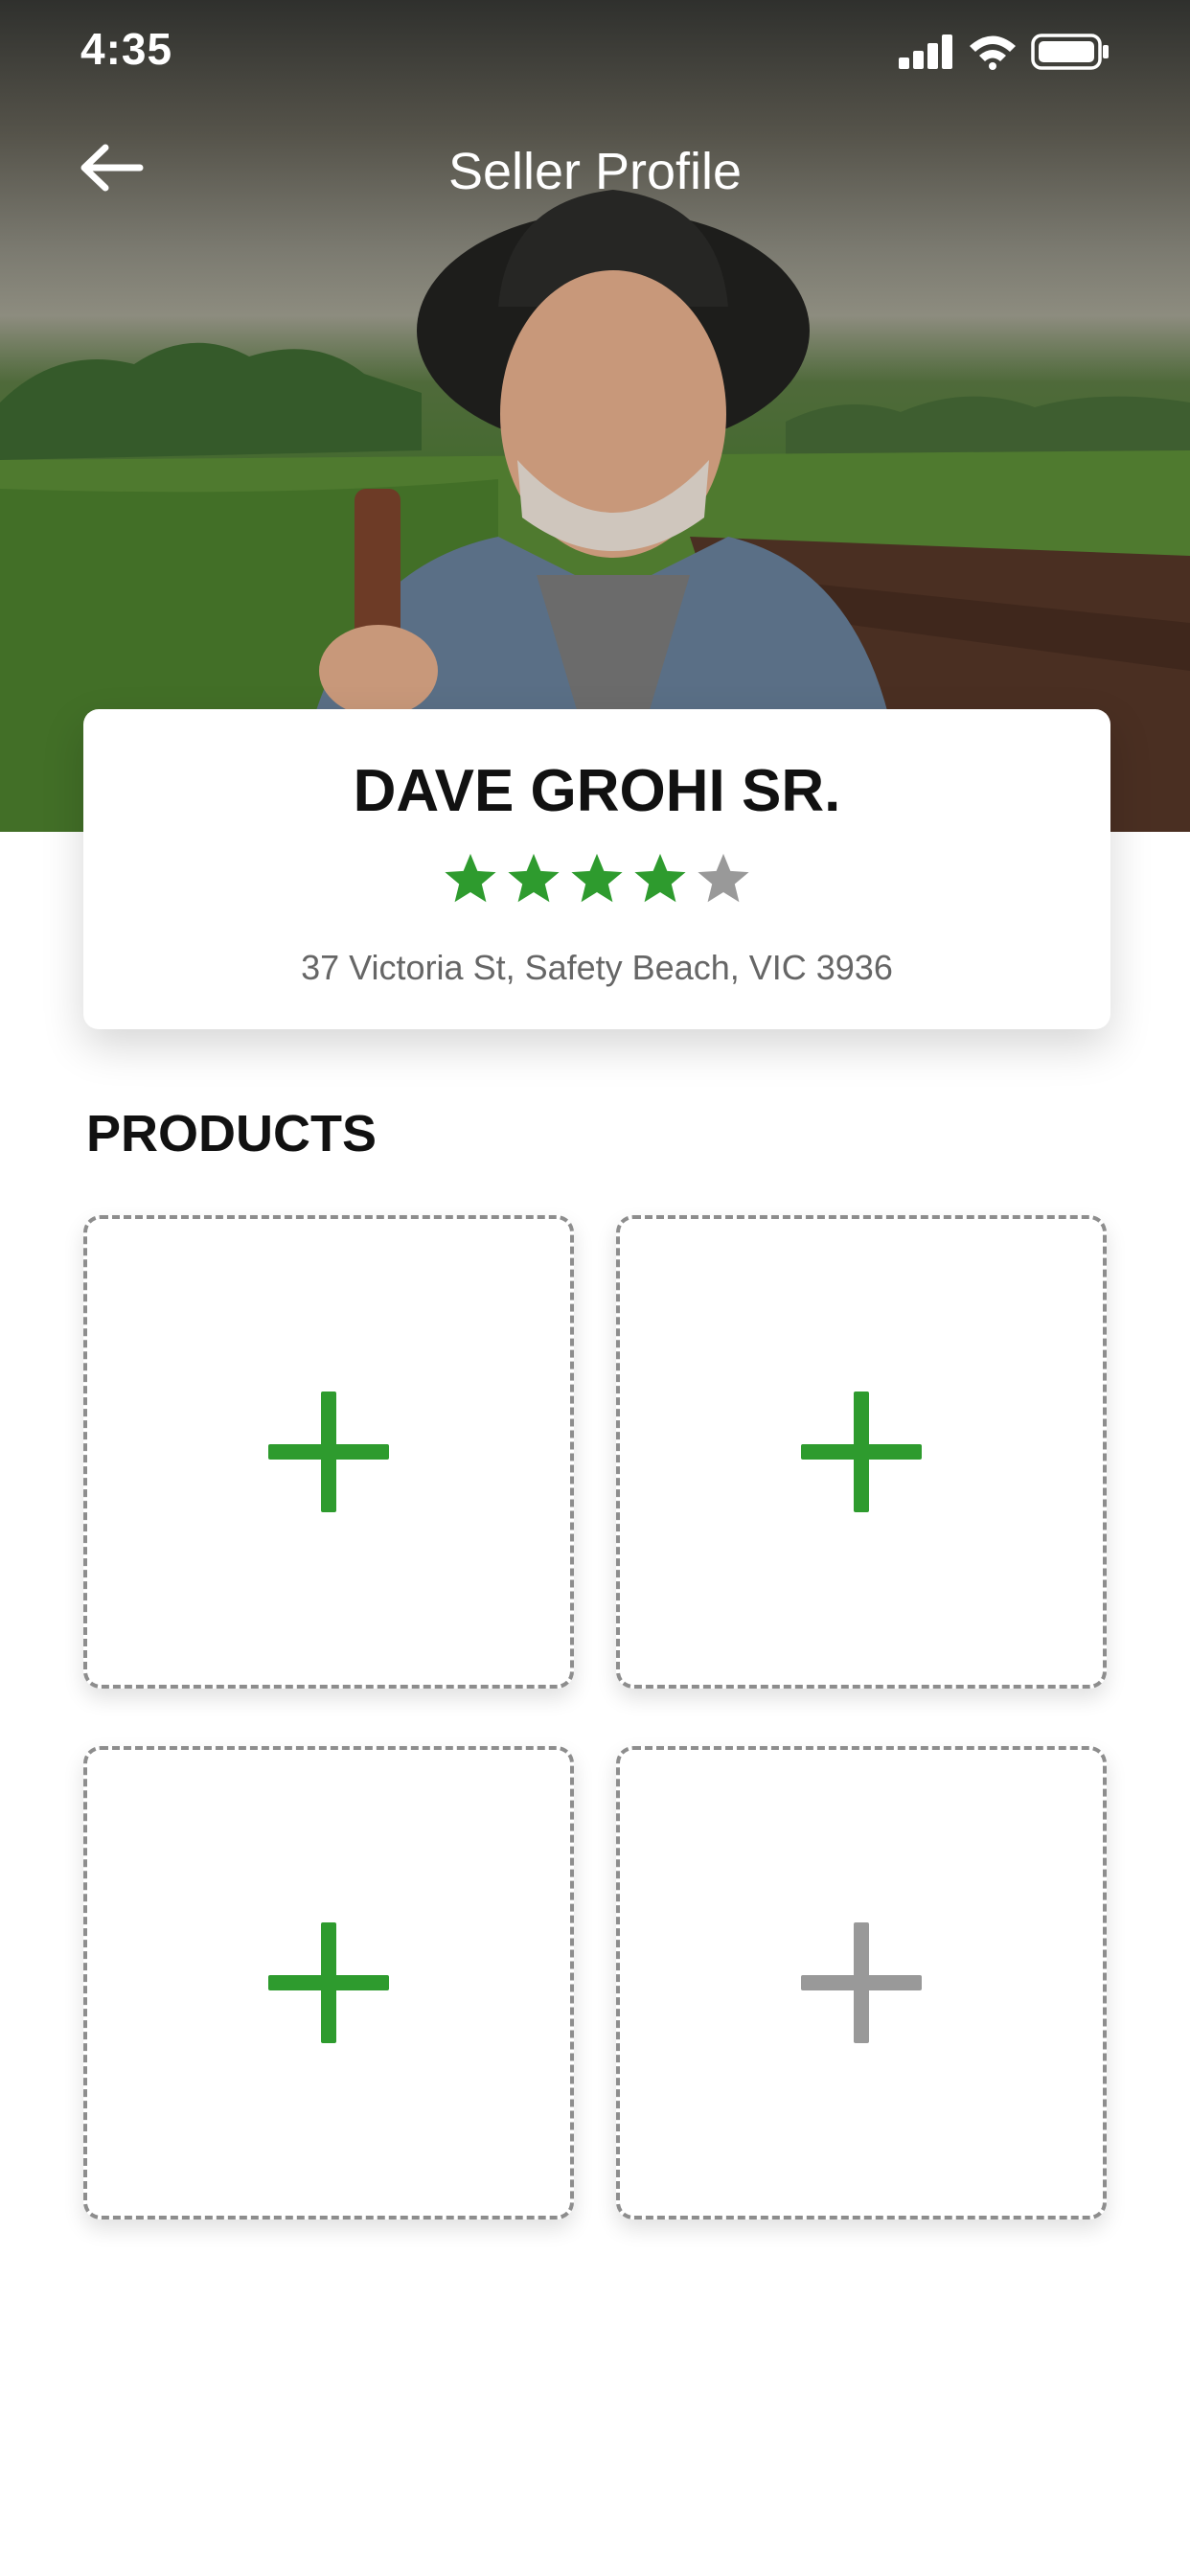 The height and width of the screenshot is (2576, 1190). What do you see at coordinates (597, 968) in the screenshot?
I see `seller-address: 37 Victoria St, Safety Beach, VIC 3936` at bounding box center [597, 968].